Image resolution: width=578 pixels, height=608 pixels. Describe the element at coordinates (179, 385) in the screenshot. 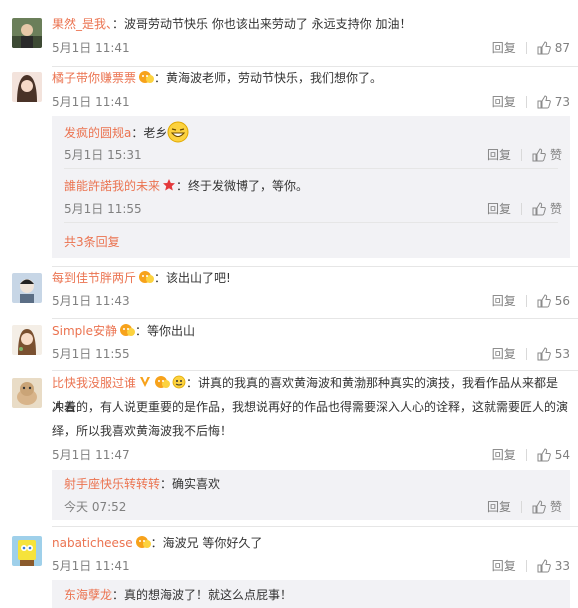

I see `emoji-badge-icon` at that location.